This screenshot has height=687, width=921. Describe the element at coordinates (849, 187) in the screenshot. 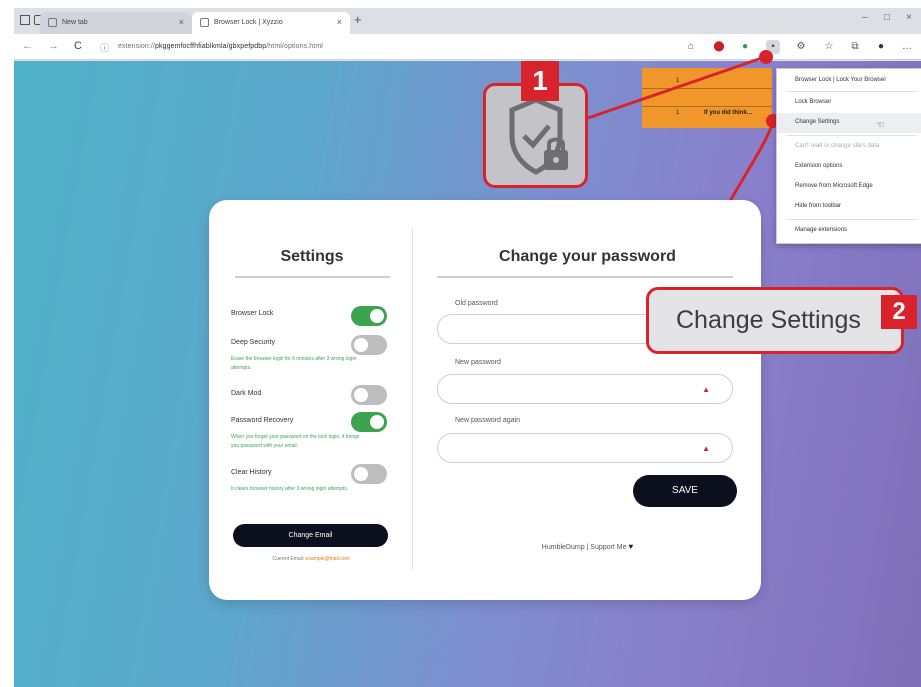

I see `menu-item-remove: Remove from Microsoft Edge` at that location.